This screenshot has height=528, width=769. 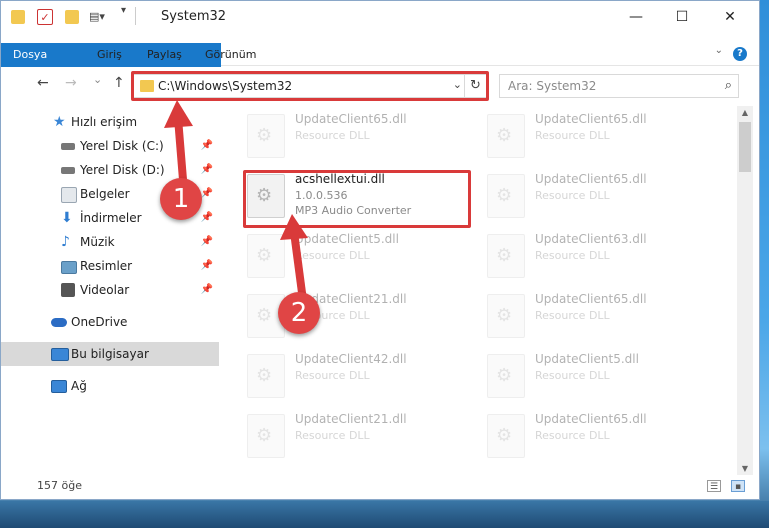 I want to click on step-badge-1: 1, so click(x=181, y=199).